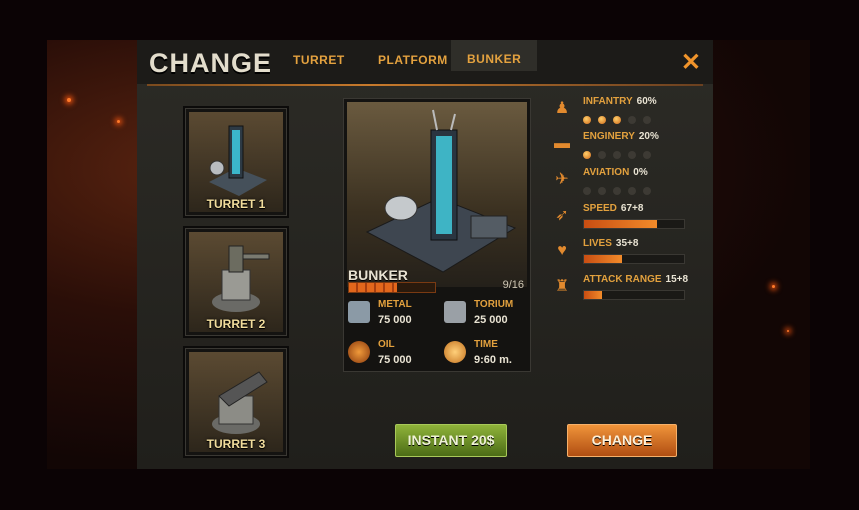 The image size is (859, 510). What do you see at coordinates (491, 320) in the screenshot?
I see `resource-value: 25 000` at bounding box center [491, 320].